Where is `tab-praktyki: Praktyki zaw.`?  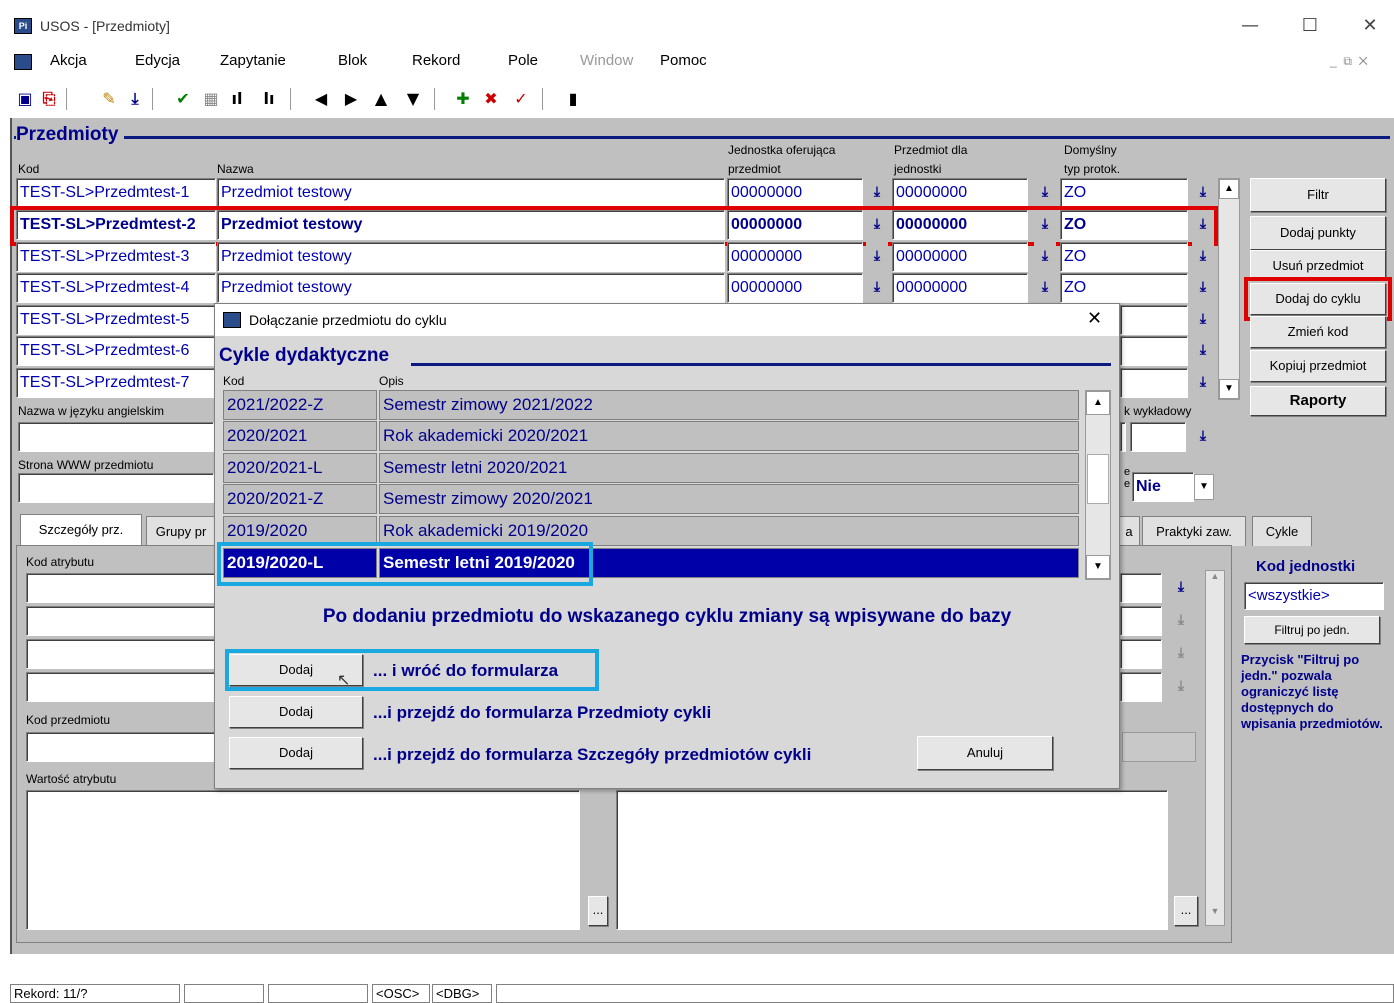
tab-praktyki: Praktyki zaw. is located at coordinates (1194, 531).